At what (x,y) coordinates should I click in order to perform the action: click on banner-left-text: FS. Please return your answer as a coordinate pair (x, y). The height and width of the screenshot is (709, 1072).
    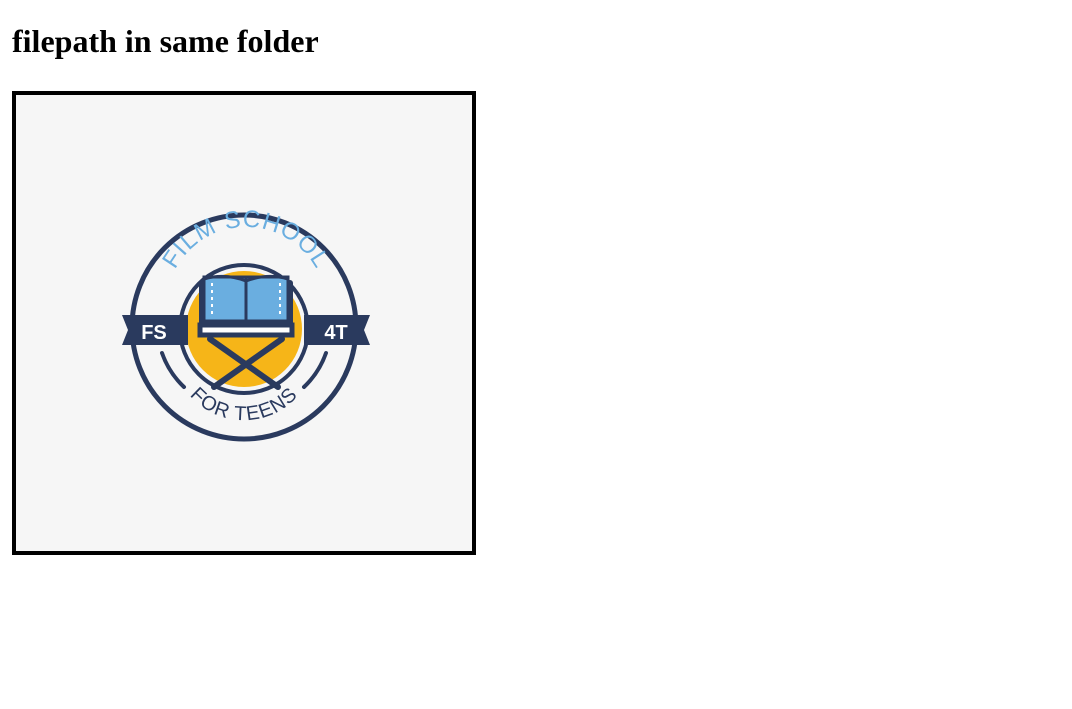
    Looking at the image, I should click on (154, 333).